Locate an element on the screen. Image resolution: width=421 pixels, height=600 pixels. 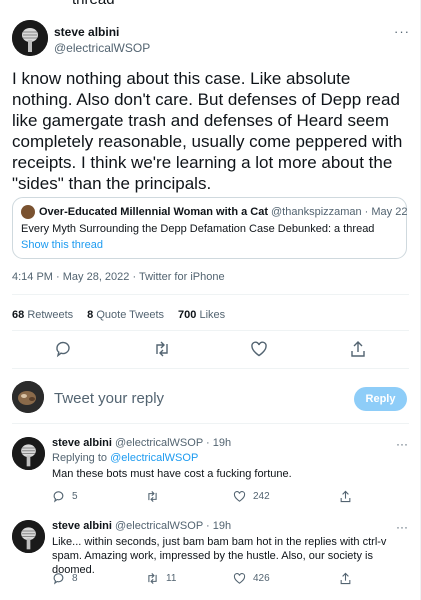
retweets-stat: 68 Retweets is located at coordinates (42, 315).